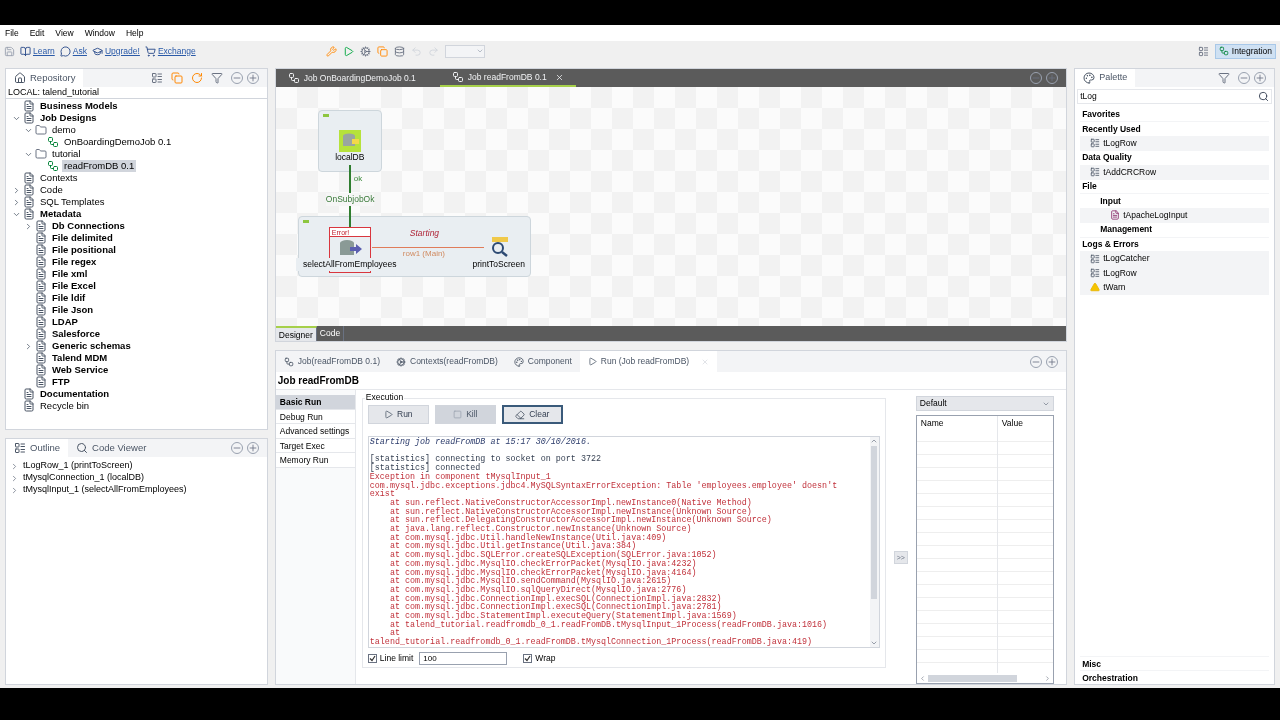 The image size is (1280, 720). I want to click on column-header: Value, so click(1025, 423).